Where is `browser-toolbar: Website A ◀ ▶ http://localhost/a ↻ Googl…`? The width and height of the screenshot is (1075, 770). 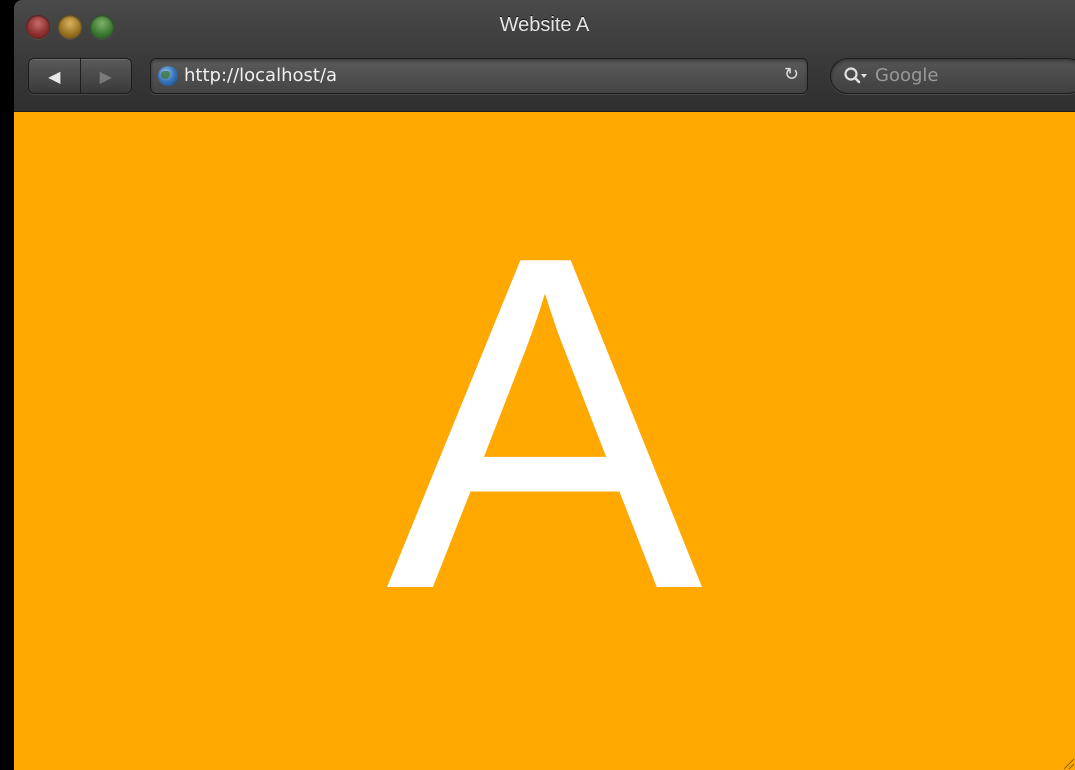 browser-toolbar: Website A ◀ ▶ http://localhost/a ↻ Googl… is located at coordinates (544, 56).